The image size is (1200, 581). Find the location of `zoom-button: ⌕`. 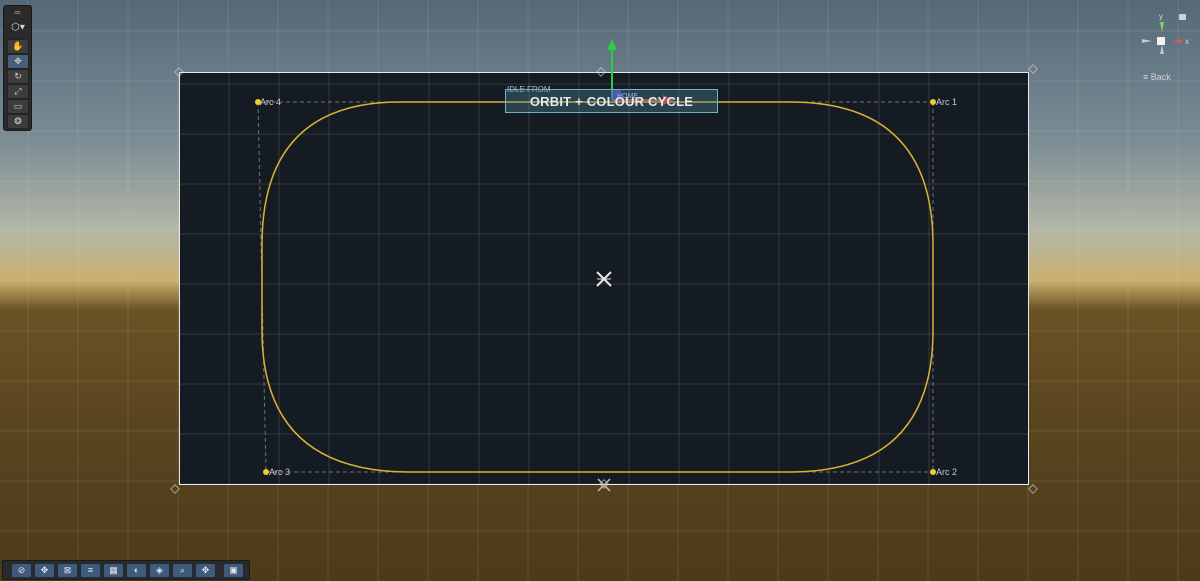

zoom-button: ⌕ is located at coordinates (182, 570).